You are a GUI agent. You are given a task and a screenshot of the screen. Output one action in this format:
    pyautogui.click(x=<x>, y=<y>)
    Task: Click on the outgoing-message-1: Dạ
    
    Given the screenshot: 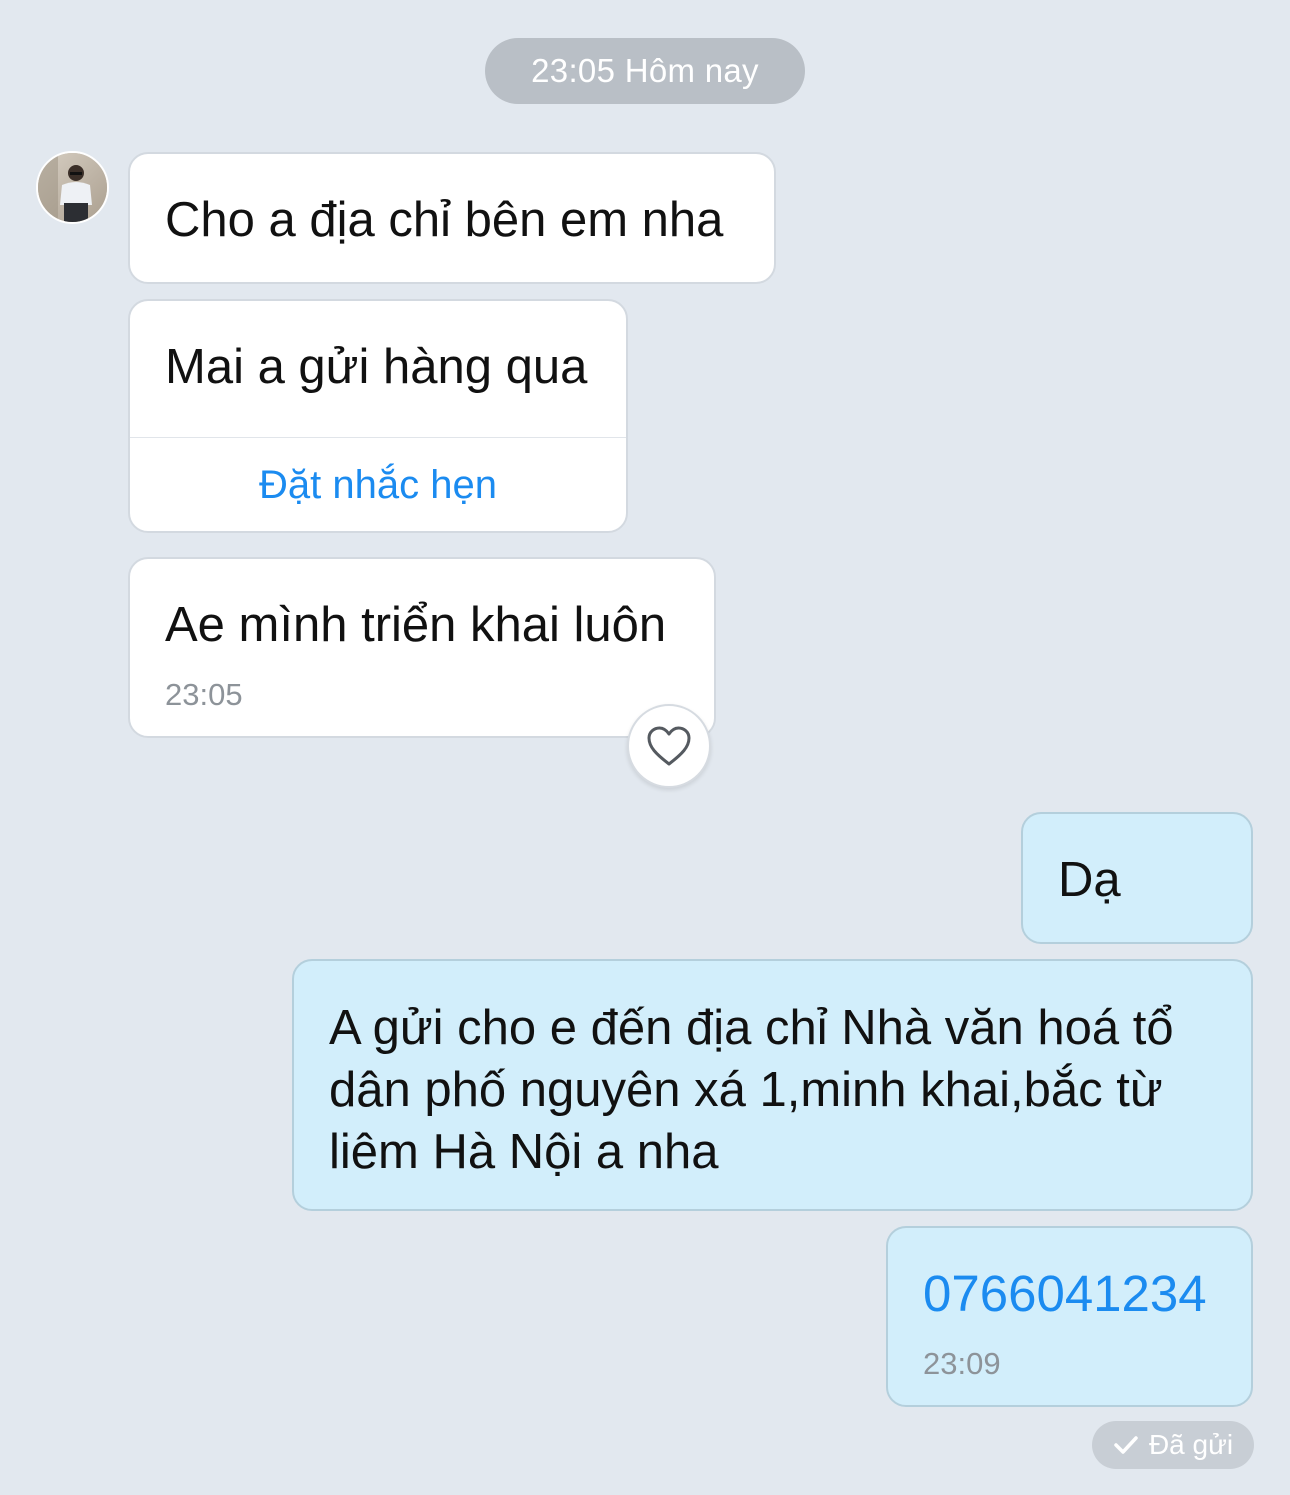 What is the action you would take?
    pyautogui.click(x=1137, y=878)
    